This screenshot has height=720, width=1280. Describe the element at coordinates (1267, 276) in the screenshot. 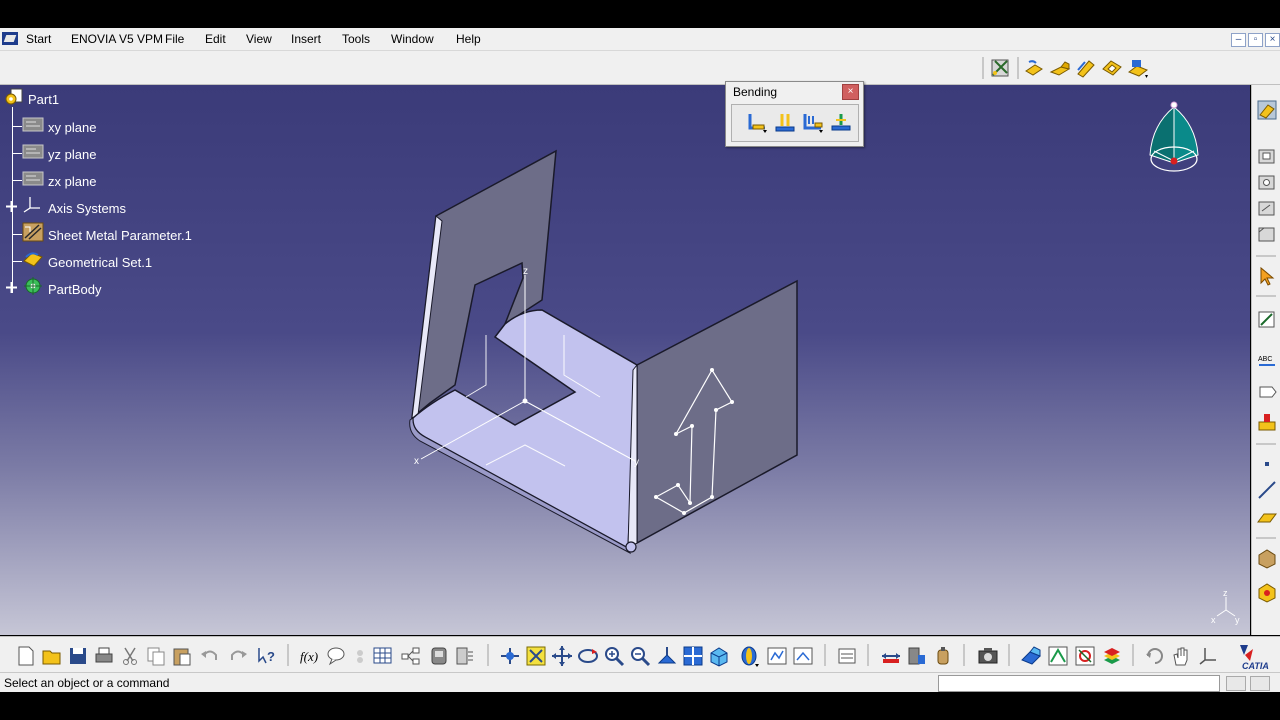

I see `select-arrow-icon` at that location.